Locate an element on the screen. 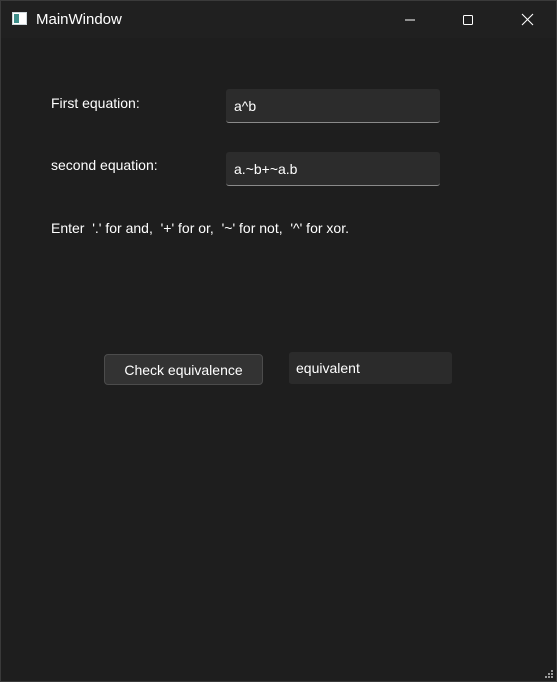  second-equation-label: second equation: is located at coordinates (104, 165).